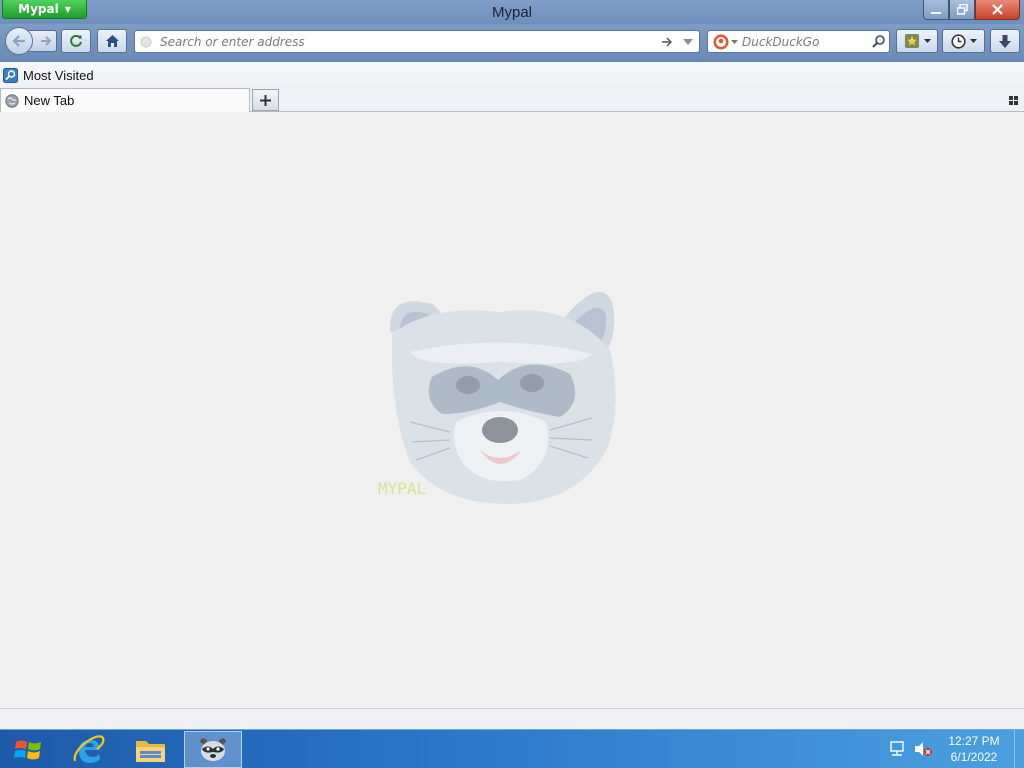 The image size is (1024, 768). I want to click on windows-logo-icon, so click(27, 749).